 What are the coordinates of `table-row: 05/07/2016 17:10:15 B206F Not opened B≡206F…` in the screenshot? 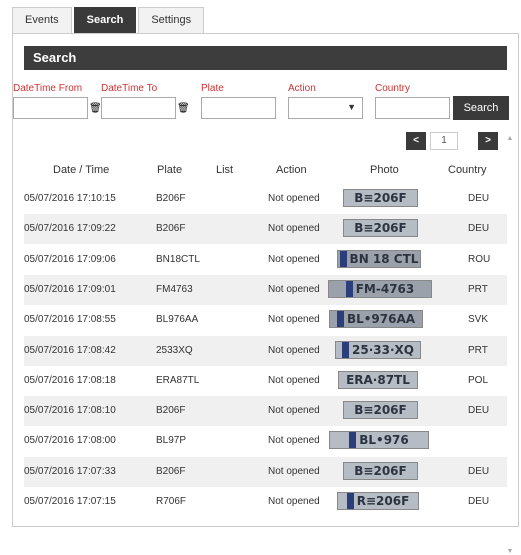 It's located at (265, 199).